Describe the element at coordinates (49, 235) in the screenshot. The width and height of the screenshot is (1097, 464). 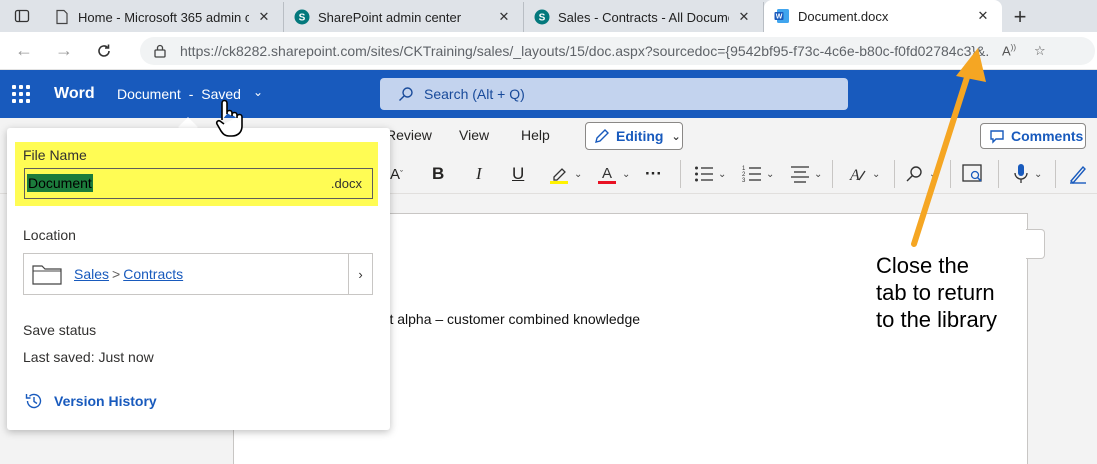
I see `location-label: Location` at that location.